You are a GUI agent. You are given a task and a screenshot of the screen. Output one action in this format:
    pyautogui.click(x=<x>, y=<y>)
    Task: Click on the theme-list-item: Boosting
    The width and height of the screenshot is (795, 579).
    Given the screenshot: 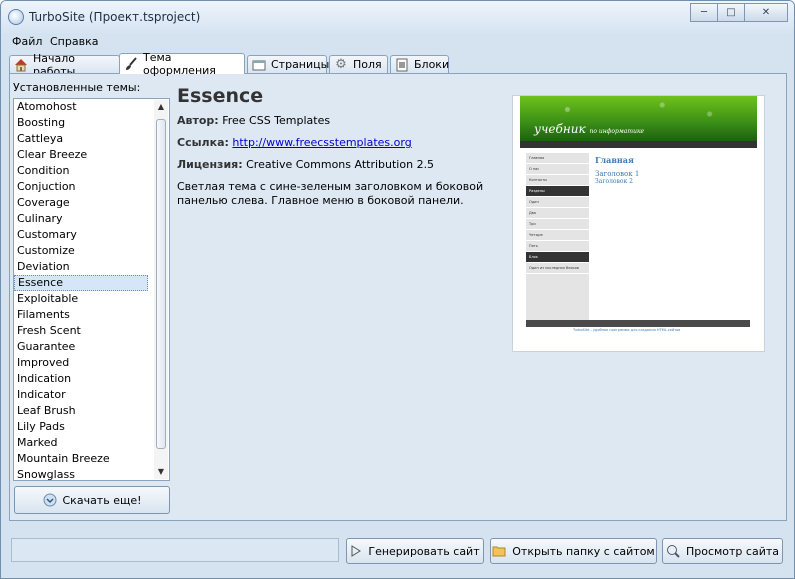 What is the action you would take?
    pyautogui.click(x=81, y=123)
    